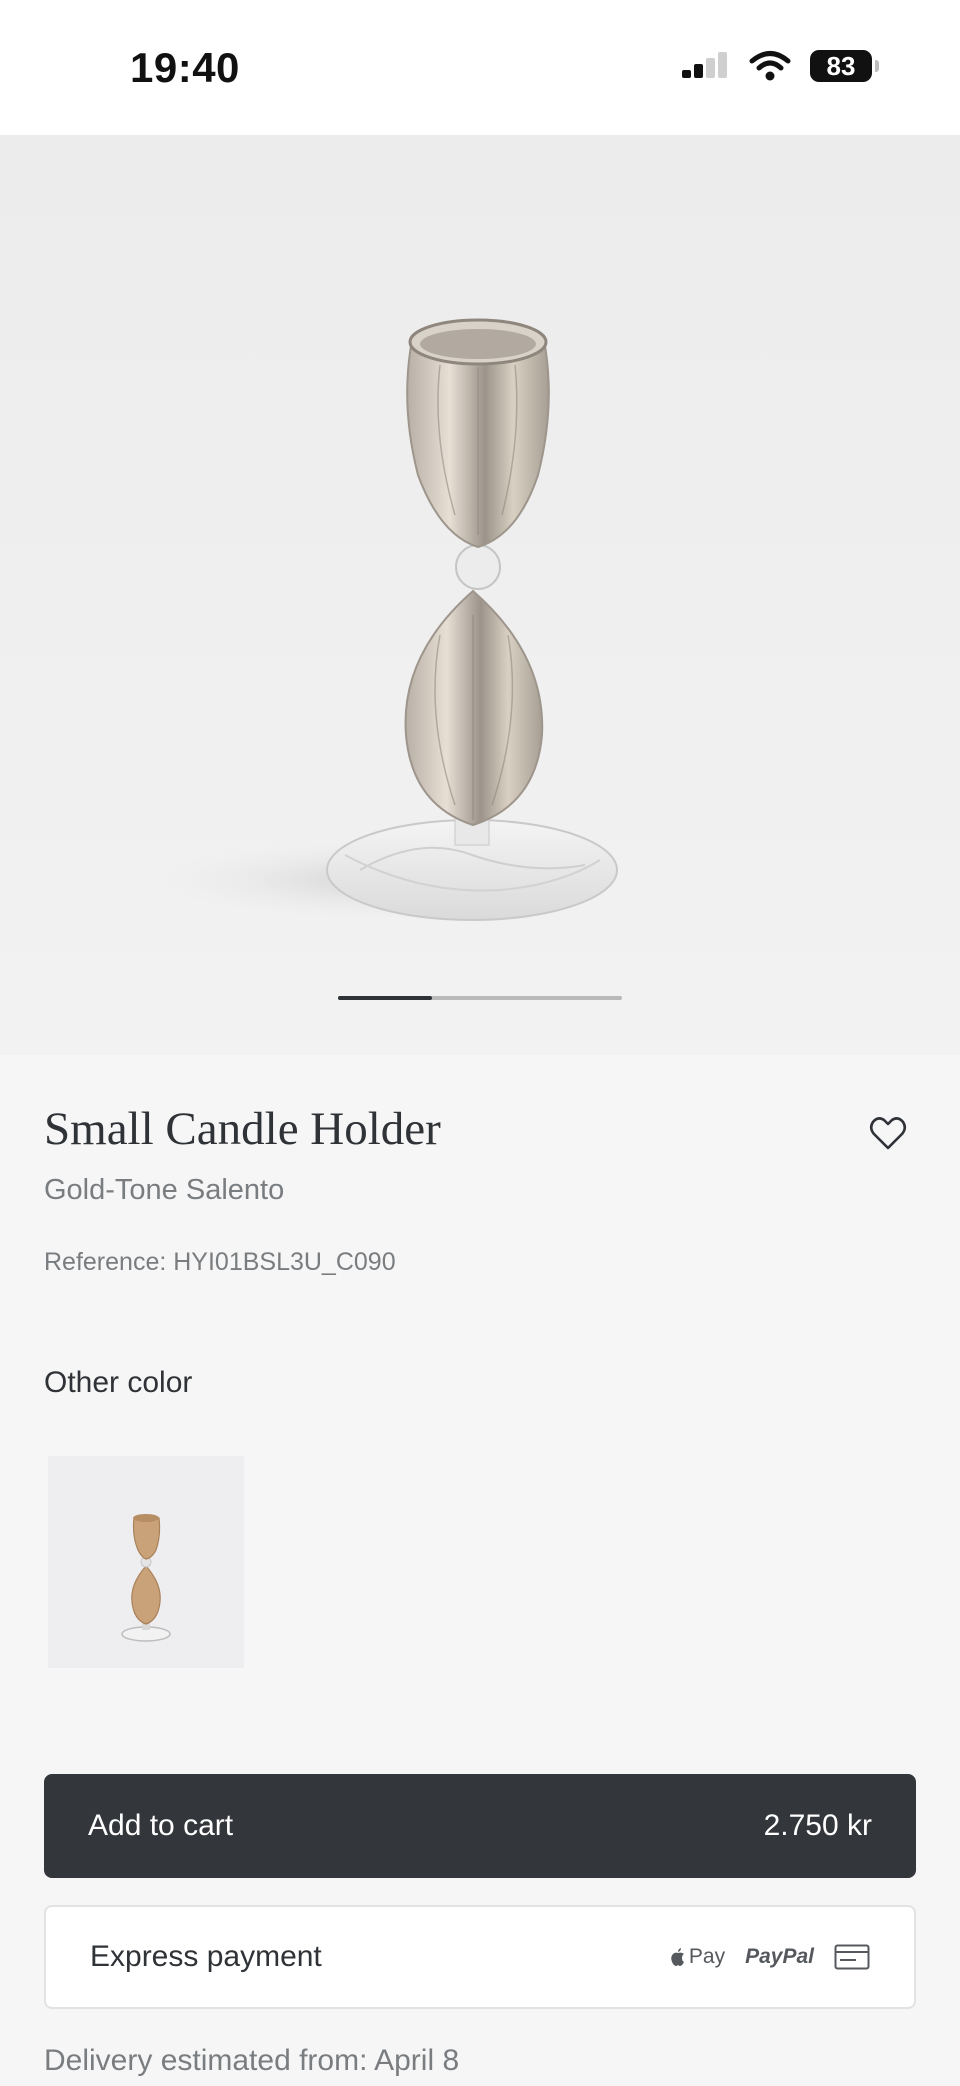 This screenshot has height=2086, width=960. Describe the element at coordinates (206, 1956) in the screenshot. I see `express-payment-label: Express payment` at that location.